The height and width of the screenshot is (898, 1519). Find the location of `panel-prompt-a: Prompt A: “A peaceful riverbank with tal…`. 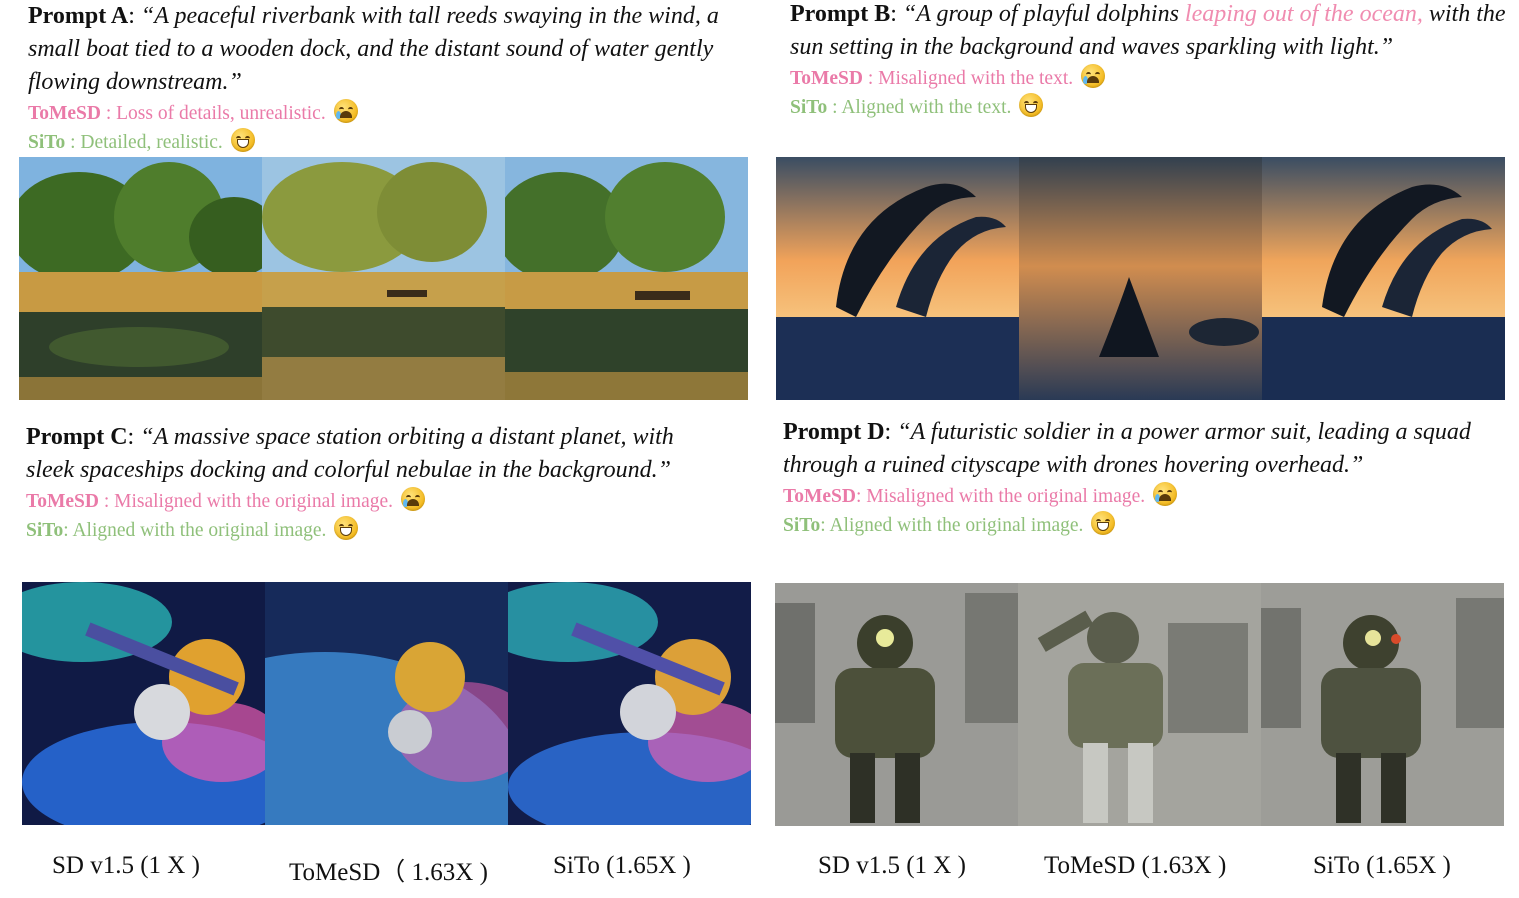

panel-prompt-a: Prompt A: “A peaceful riverbank with tal… is located at coordinates (393, 78).